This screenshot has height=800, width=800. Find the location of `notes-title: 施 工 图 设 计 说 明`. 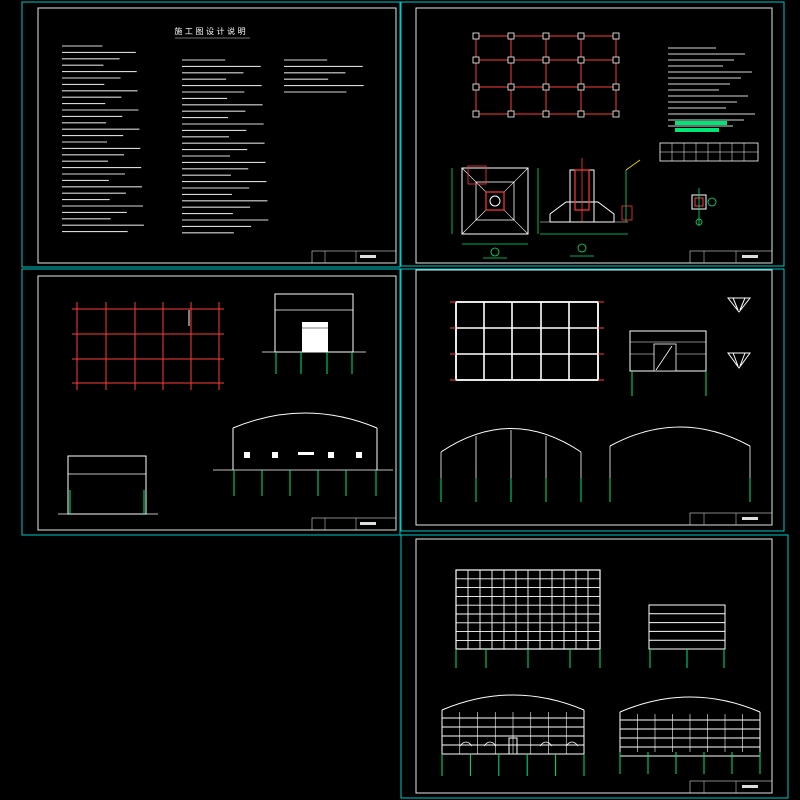

notes-title: 施 工 图 设 计 说 明 is located at coordinates (209, 31).